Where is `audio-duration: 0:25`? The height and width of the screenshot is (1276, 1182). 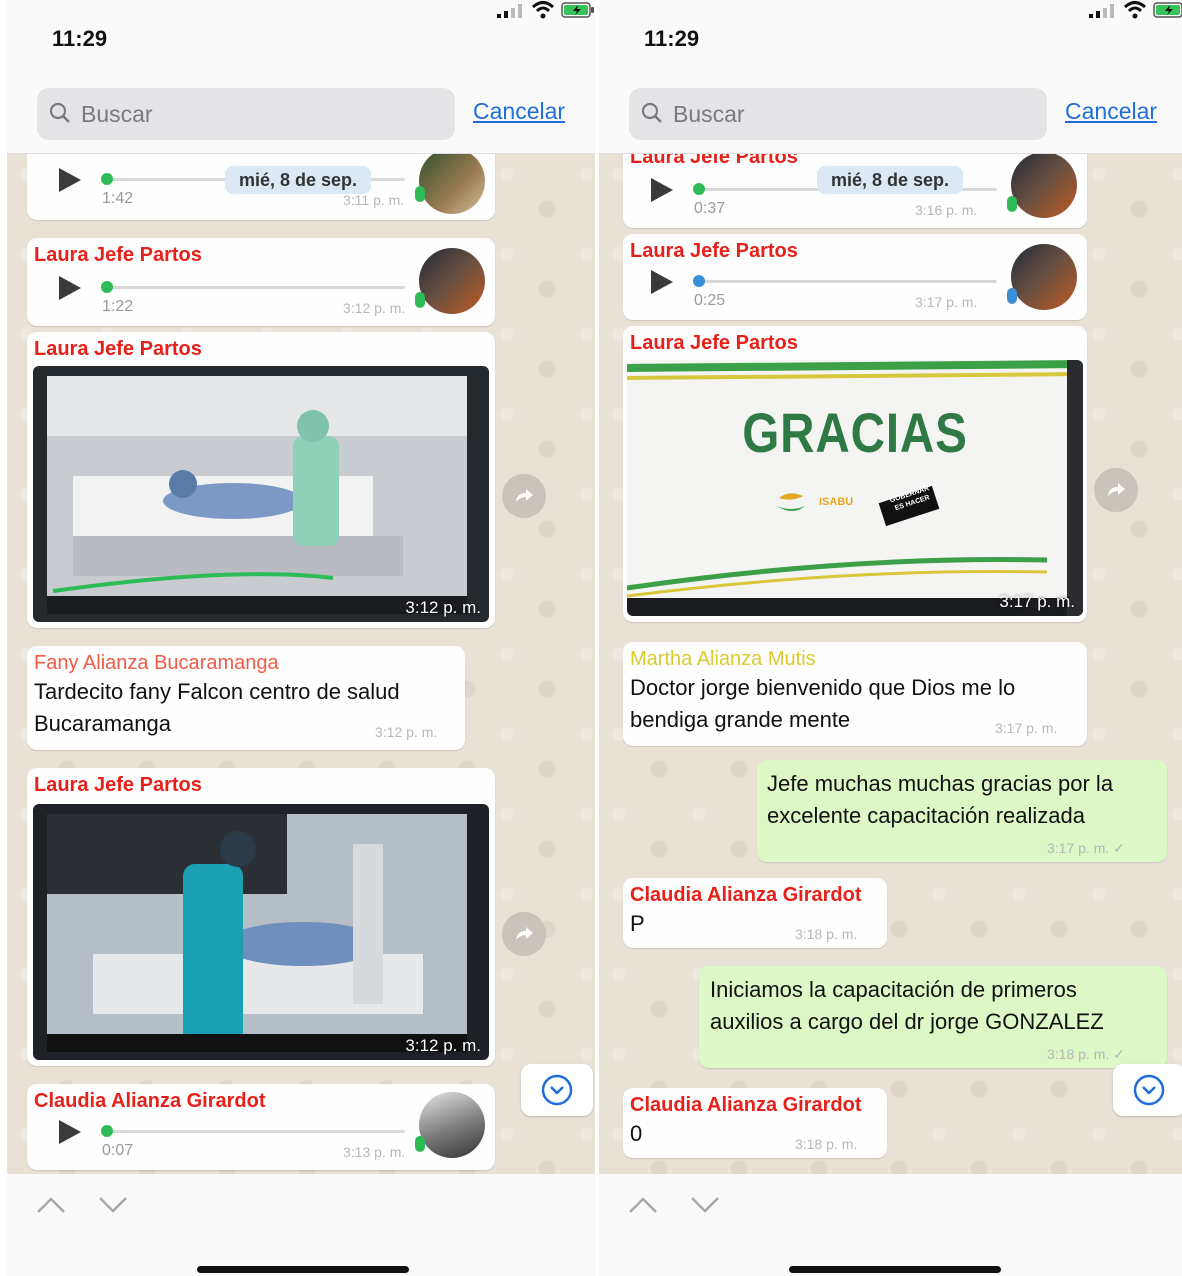
audio-duration: 0:25 is located at coordinates (710, 300).